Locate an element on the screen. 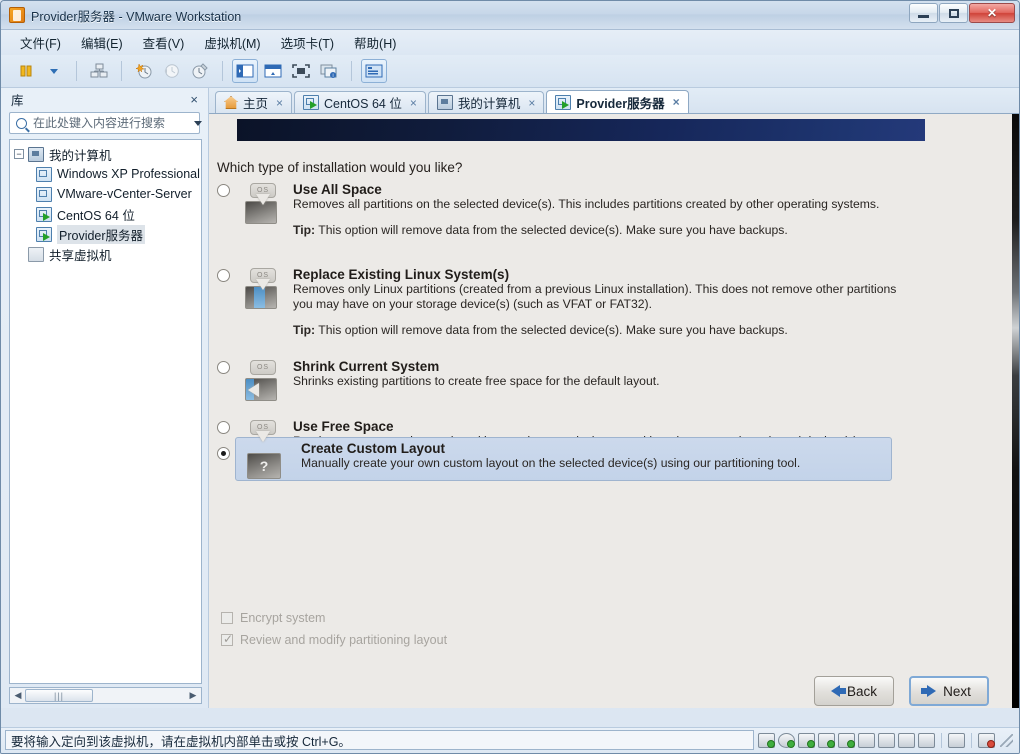  maximize-button is located at coordinates (953, 13).